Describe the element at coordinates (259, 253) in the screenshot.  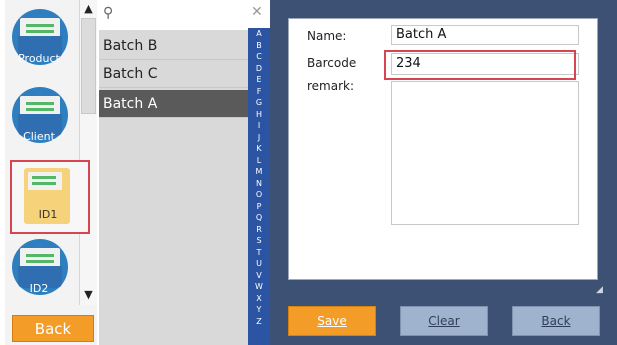
I see `alpha-letter: T` at that location.